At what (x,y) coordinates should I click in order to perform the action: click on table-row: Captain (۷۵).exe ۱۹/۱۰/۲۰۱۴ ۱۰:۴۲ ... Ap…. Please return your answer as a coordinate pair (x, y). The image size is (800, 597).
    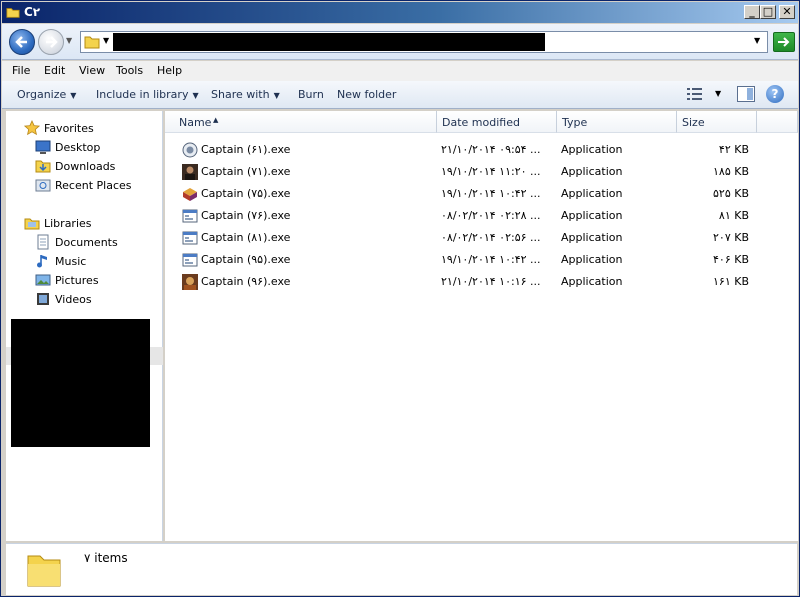
    Looking at the image, I should click on (484, 194).